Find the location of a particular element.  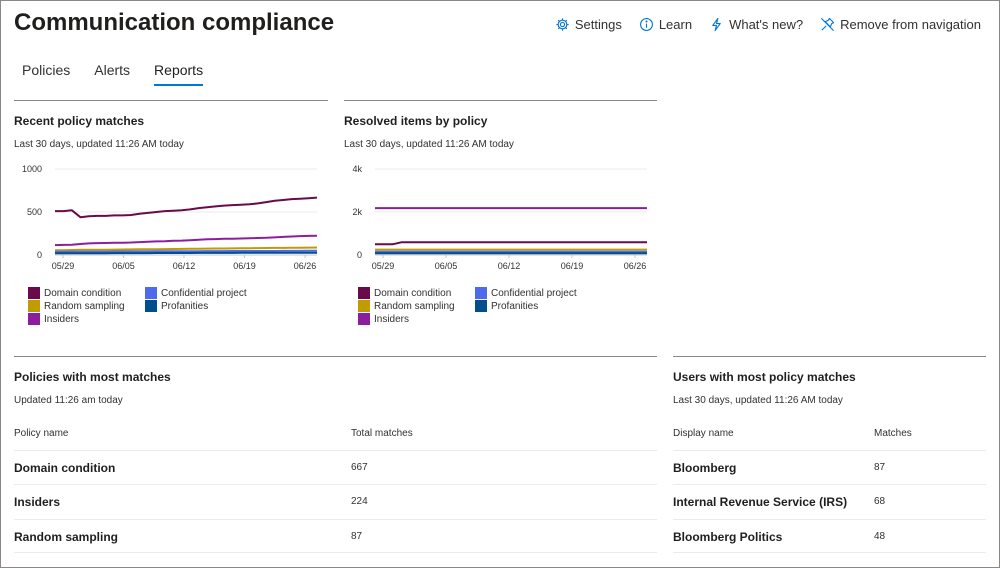

lightning-icon is located at coordinates (716, 24).